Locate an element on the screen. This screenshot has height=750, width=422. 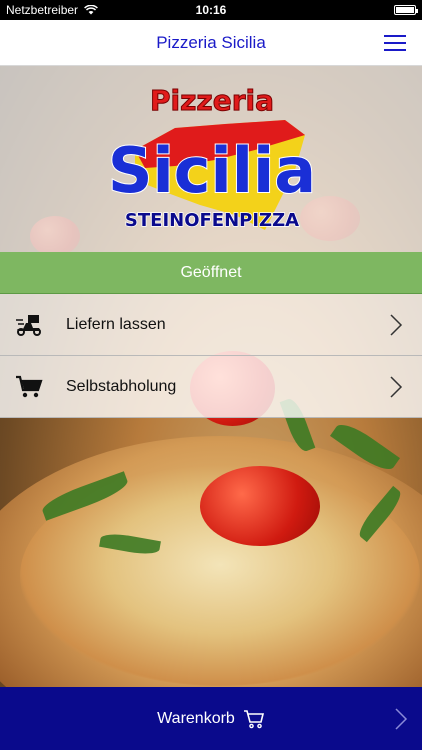
clock: 10:16 is located at coordinates (211, 10).